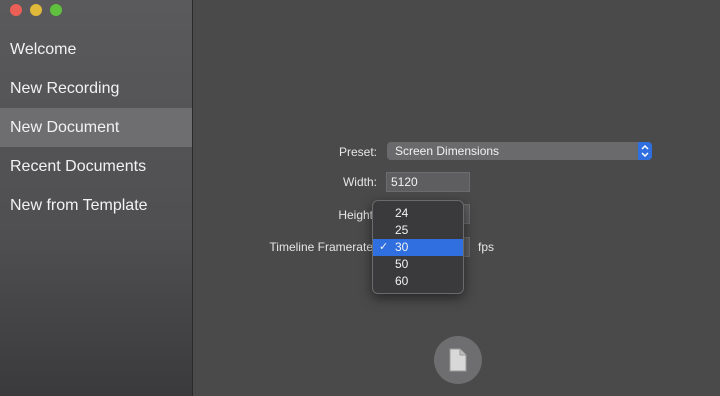  Describe the element at coordinates (486, 247) in the screenshot. I see `fps-unit-label: fps` at that location.